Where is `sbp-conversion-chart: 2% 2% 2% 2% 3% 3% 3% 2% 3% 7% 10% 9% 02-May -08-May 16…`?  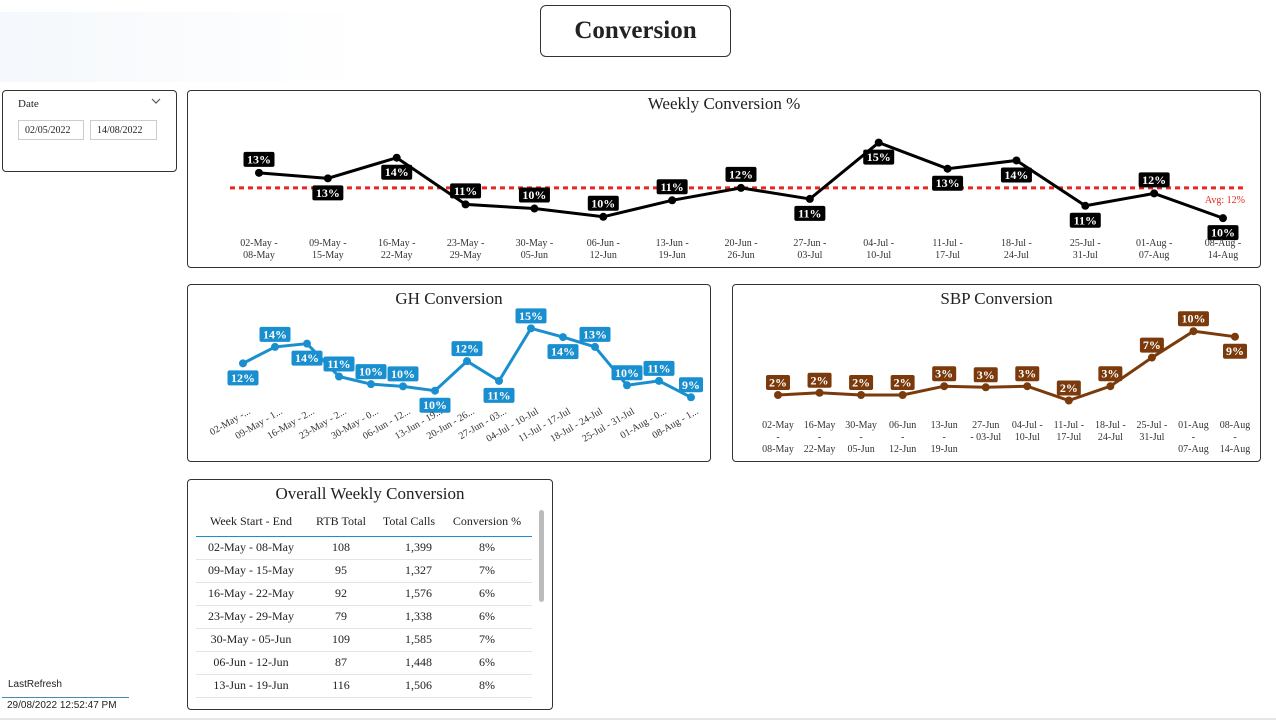 sbp-conversion-chart: 2% 2% 2% 2% 3% 3% 3% 2% 3% 7% 10% 9% 02-May -08-May 16… is located at coordinates (1006, 383).